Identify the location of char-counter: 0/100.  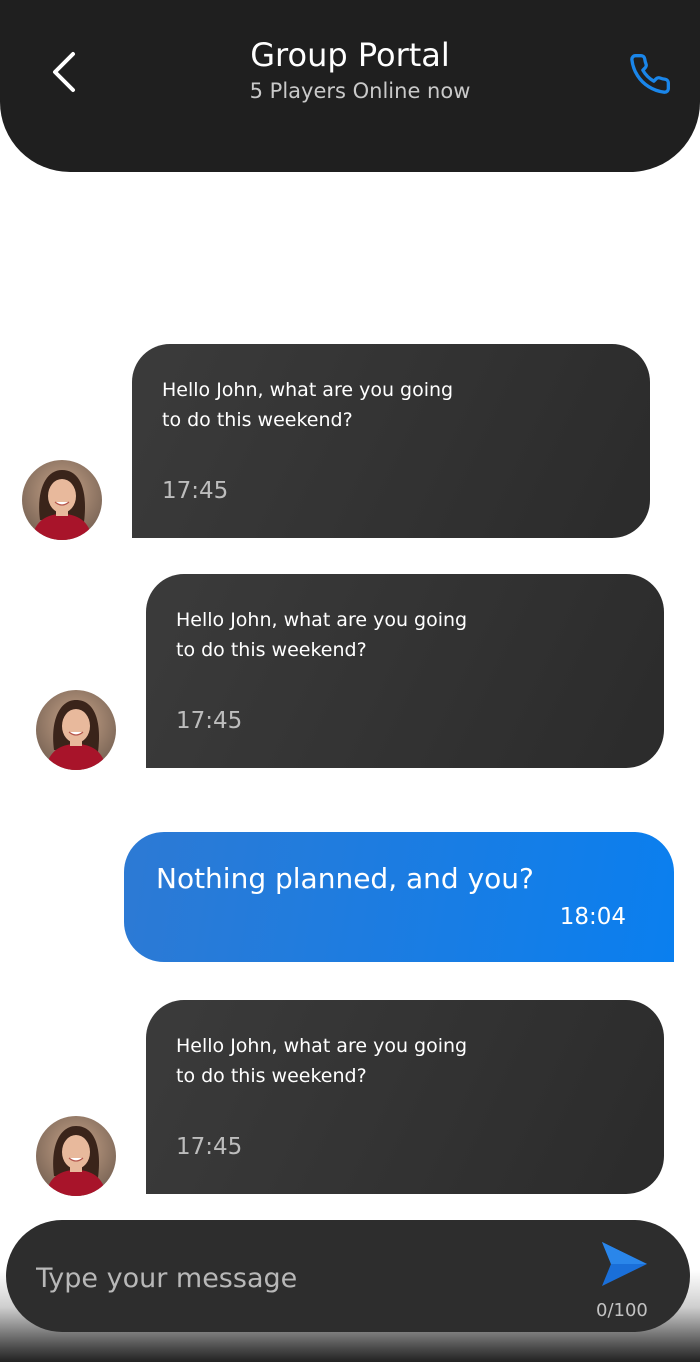
(622, 1310).